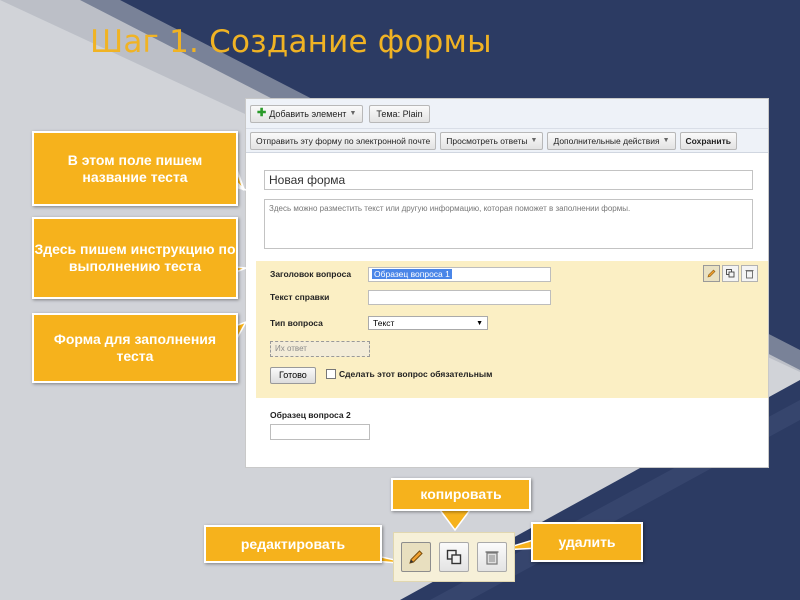 This screenshot has height=600, width=800. What do you see at coordinates (508, 180) in the screenshot?
I see `form-title-input: Новая форма` at bounding box center [508, 180].